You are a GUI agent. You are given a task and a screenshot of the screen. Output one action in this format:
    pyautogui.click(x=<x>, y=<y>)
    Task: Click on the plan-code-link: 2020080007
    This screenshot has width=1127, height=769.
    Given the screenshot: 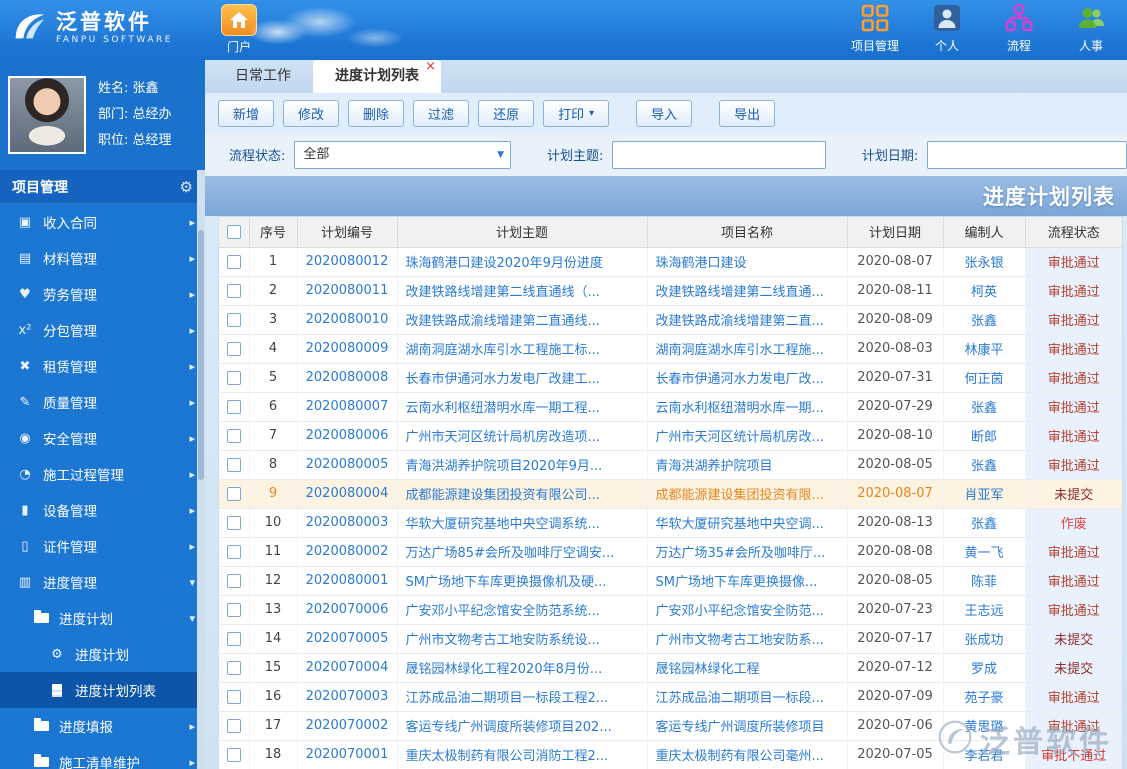 What is the action you would take?
    pyautogui.click(x=347, y=406)
    